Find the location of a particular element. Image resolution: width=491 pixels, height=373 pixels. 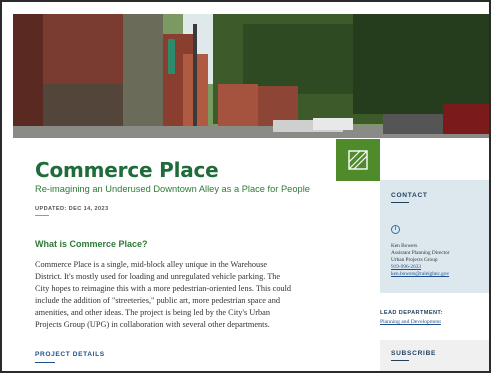

updated-divider is located at coordinates (42, 215).